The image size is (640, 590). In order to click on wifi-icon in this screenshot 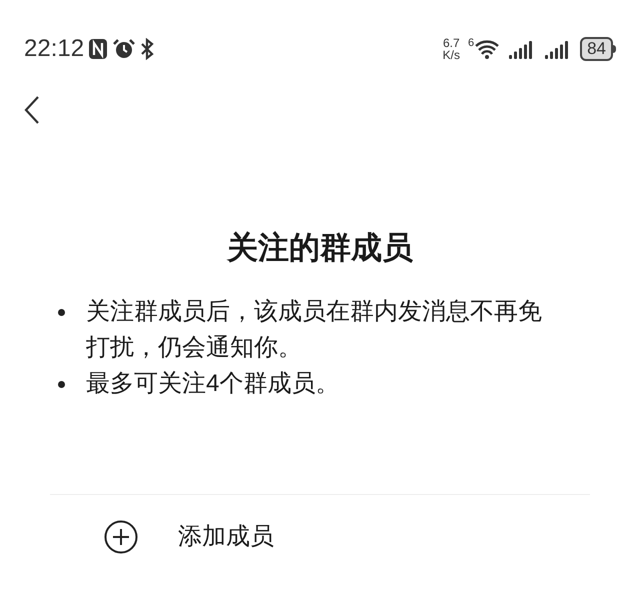, I will do `click(487, 49)`.